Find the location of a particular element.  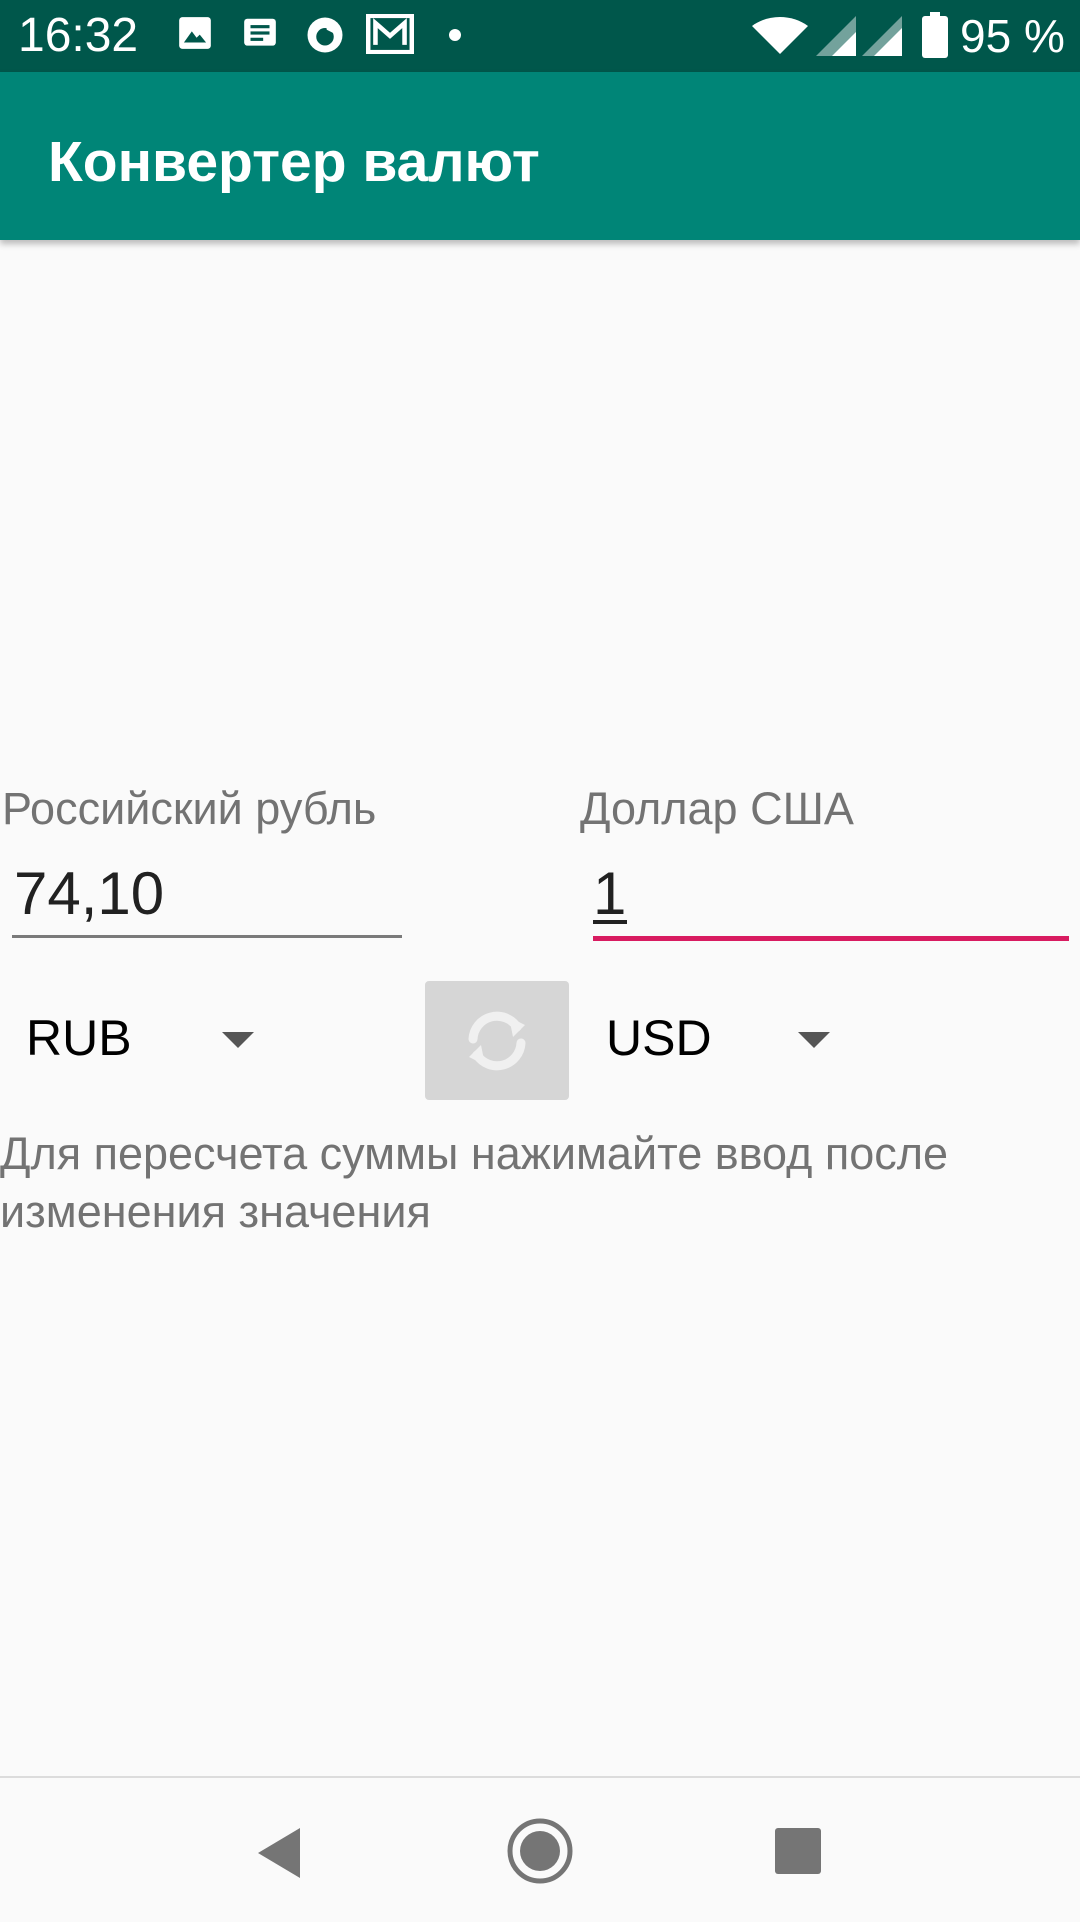

text-cursor is located at coordinates (610, 922).